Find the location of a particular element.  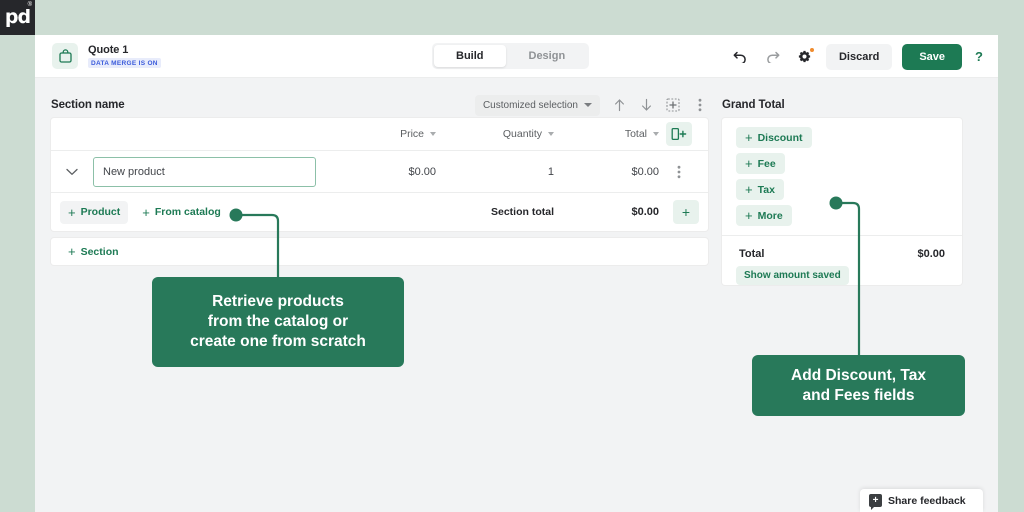

column-header-price: Price is located at coordinates (382, 134).